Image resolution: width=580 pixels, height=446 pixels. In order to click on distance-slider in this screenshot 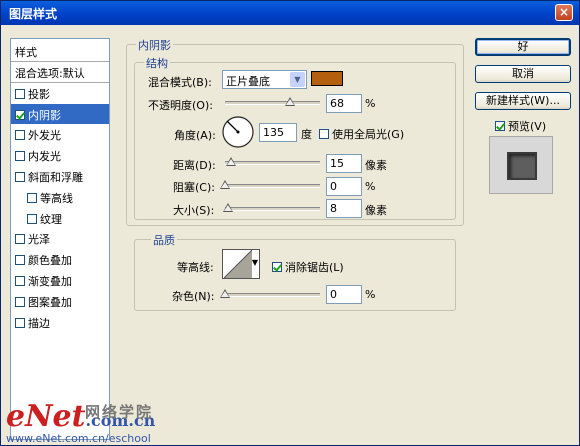, I will do `click(272, 163)`.